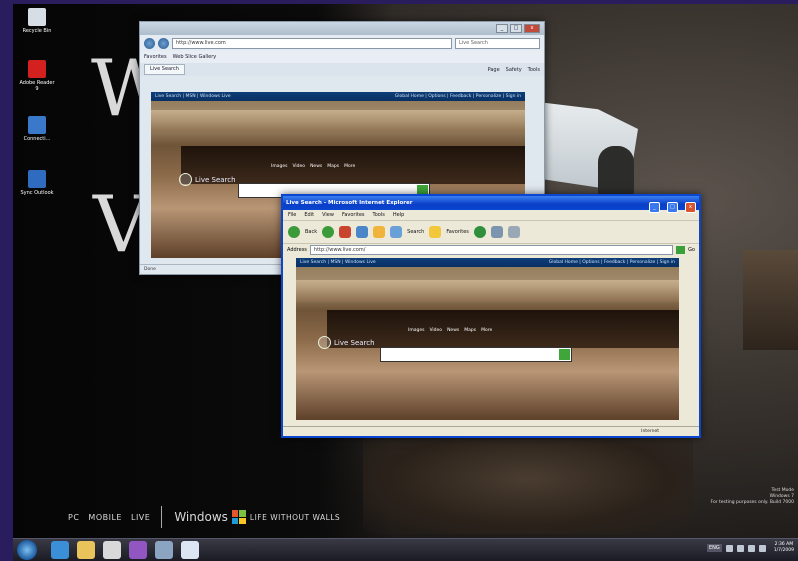 The image size is (798, 561). Describe the element at coordinates (37, 179) in the screenshot. I see `outlook-icon` at that location.